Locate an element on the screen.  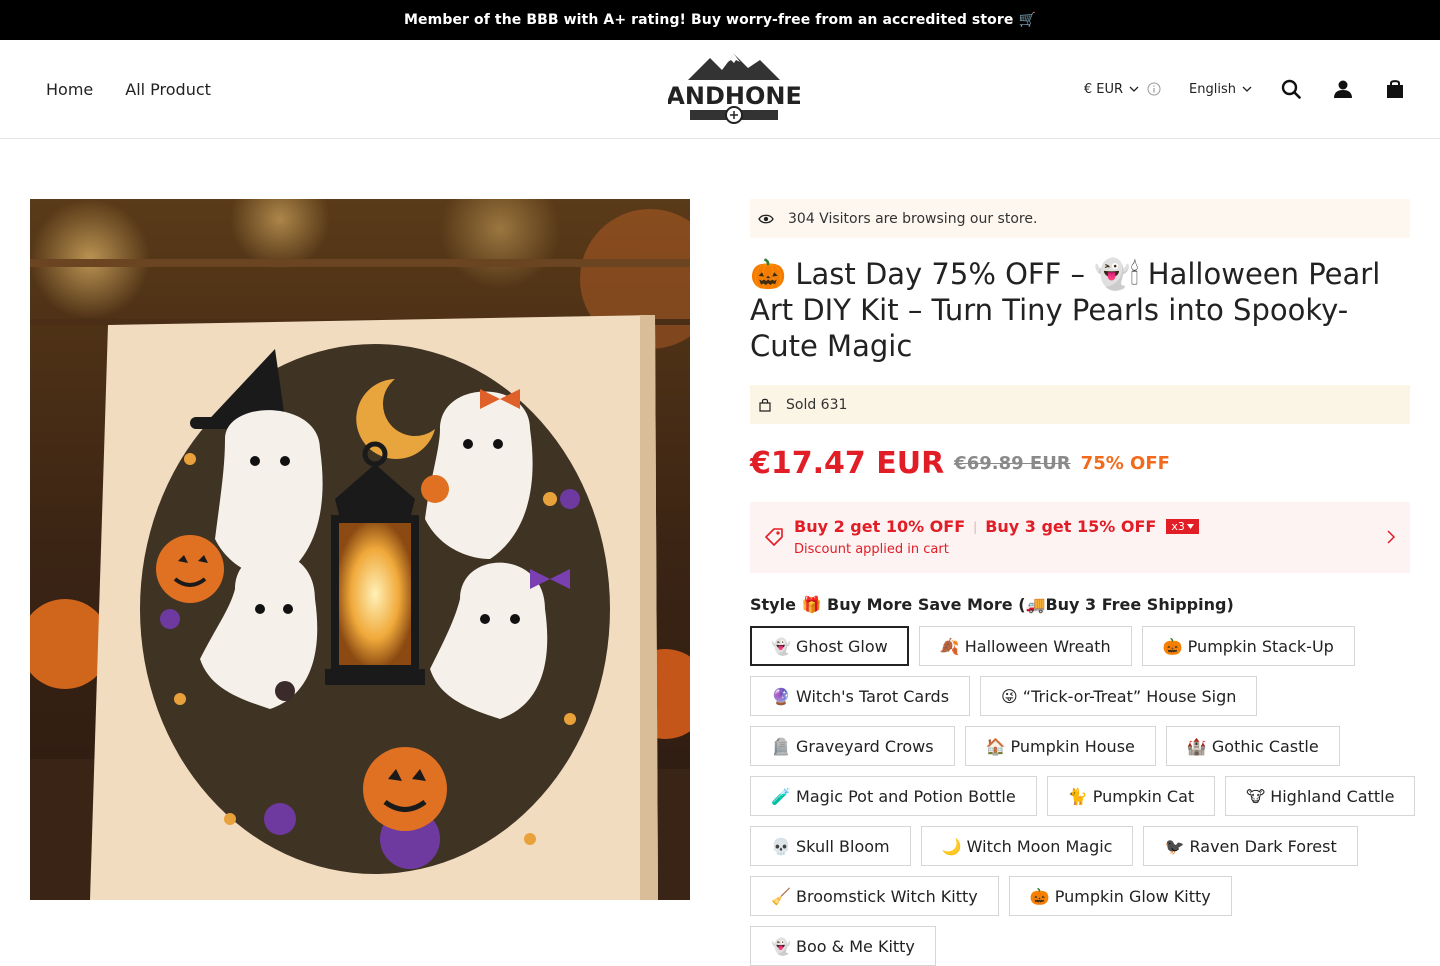
style-variant-option: 🏠 Pumpkin House is located at coordinates (1060, 746).